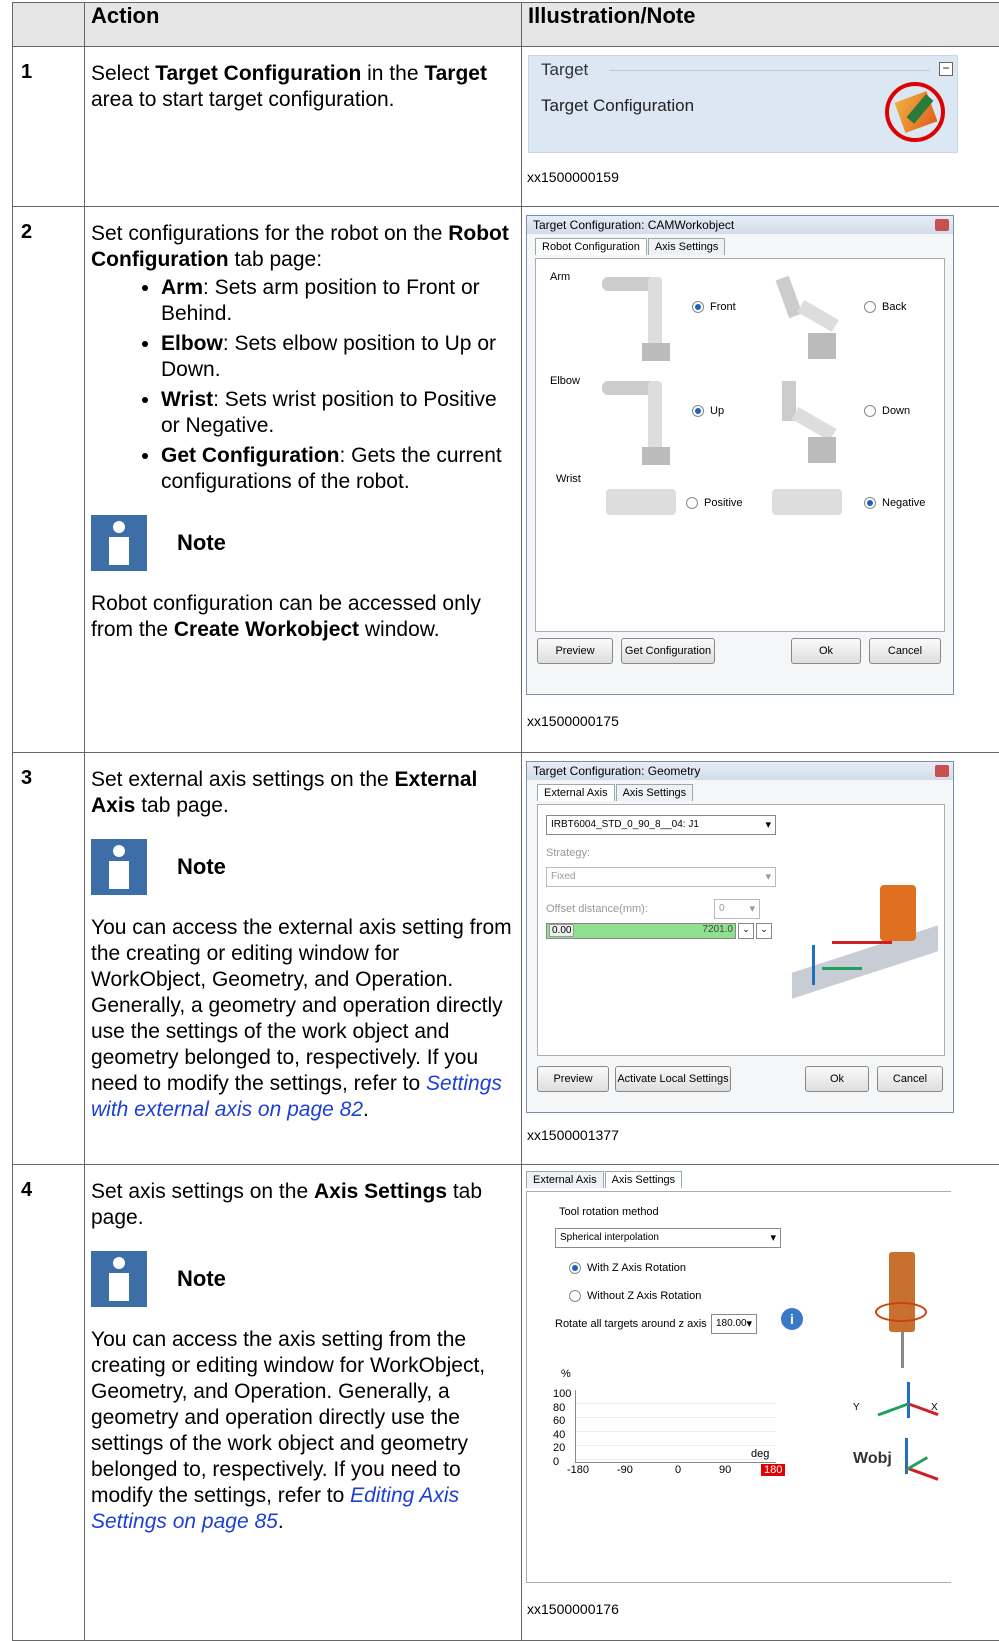 This screenshot has height=1641, width=999. What do you see at coordinates (49, 480) in the screenshot?
I see `step-number: 2` at bounding box center [49, 480].